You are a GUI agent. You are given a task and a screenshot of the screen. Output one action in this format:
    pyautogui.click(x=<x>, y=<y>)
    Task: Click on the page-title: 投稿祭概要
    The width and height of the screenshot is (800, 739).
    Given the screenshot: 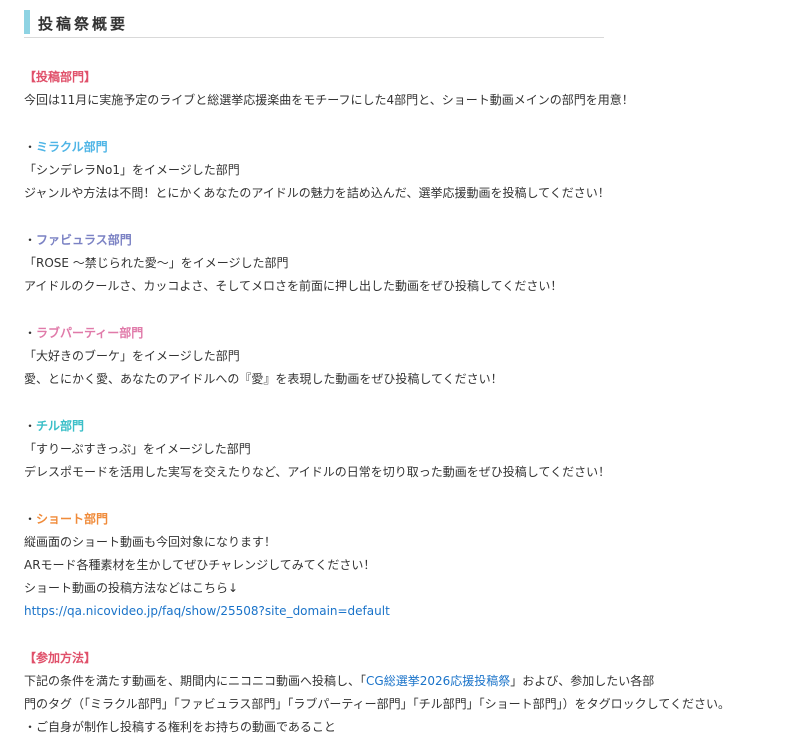 What is the action you would take?
    pyautogui.click(x=83, y=24)
    